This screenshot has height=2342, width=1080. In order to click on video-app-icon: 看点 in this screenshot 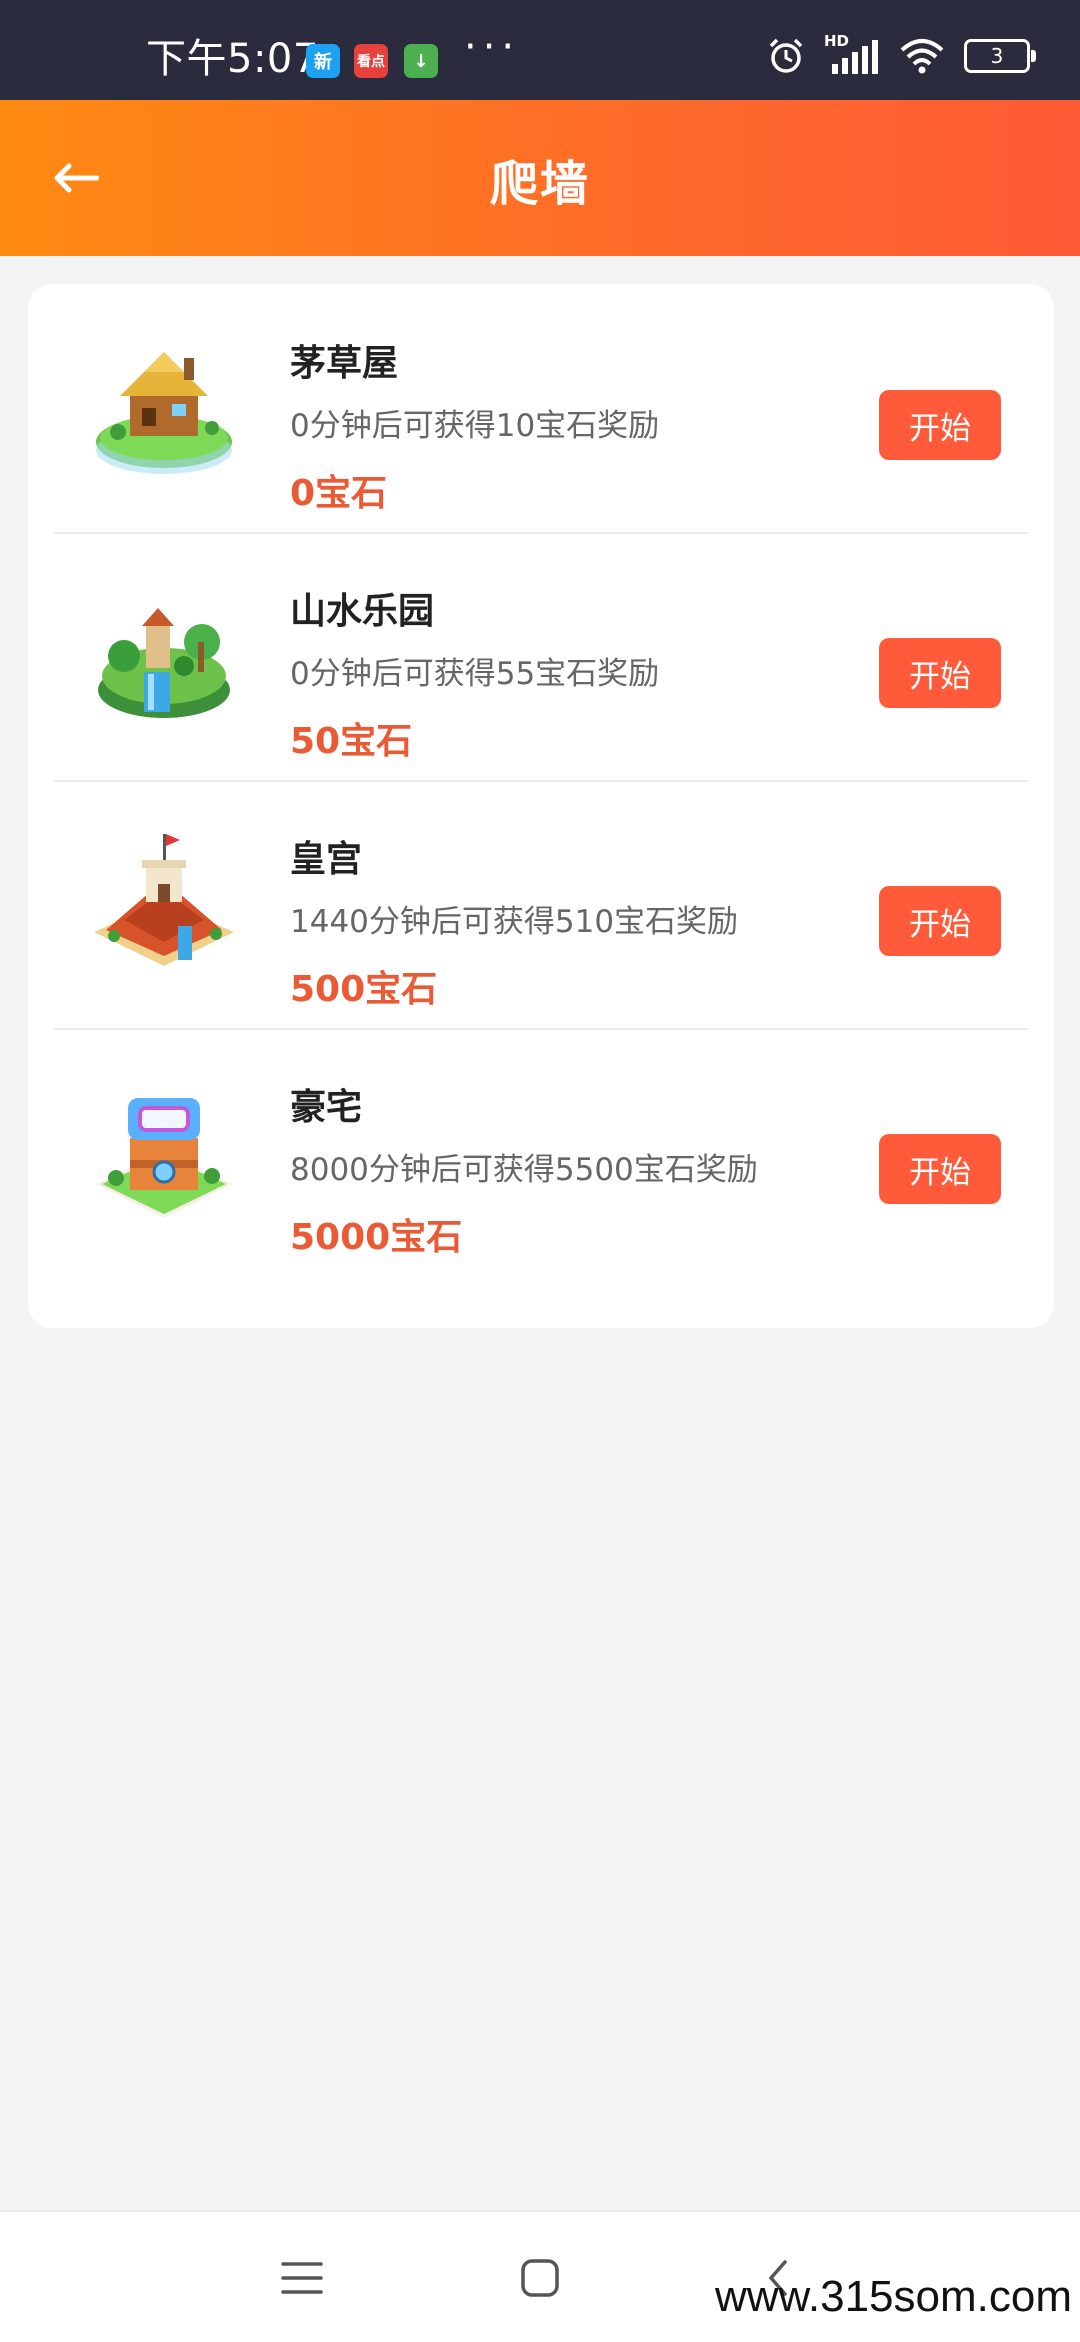, I will do `click(371, 61)`.